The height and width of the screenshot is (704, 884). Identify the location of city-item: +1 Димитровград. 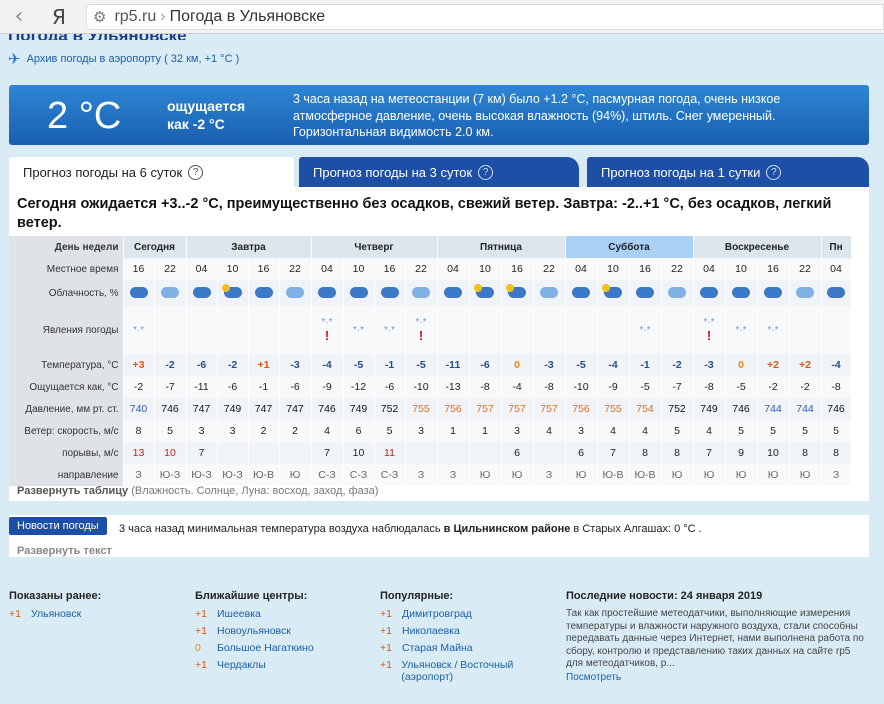
(470, 614).